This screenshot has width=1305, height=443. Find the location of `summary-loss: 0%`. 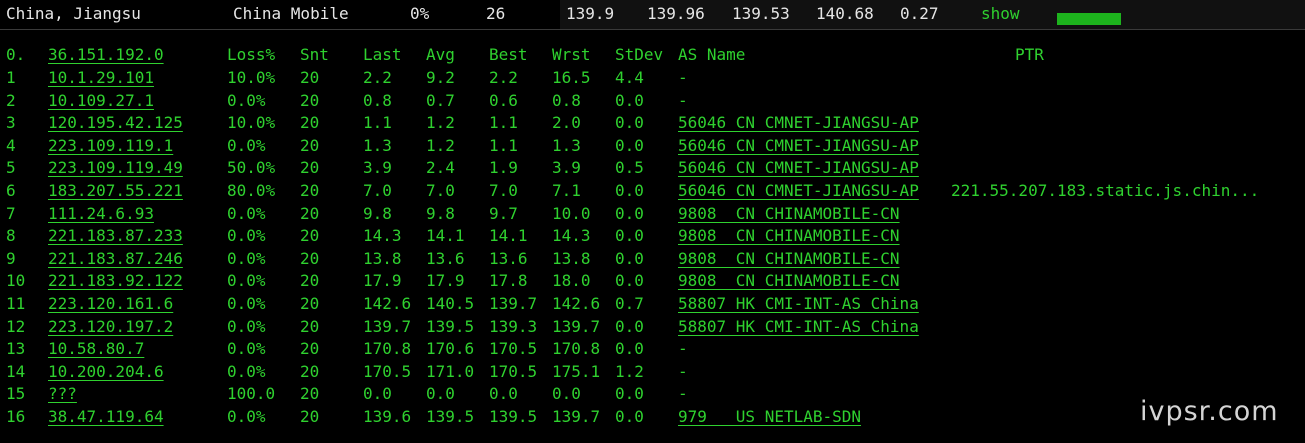

summary-loss: 0% is located at coordinates (420, 13).